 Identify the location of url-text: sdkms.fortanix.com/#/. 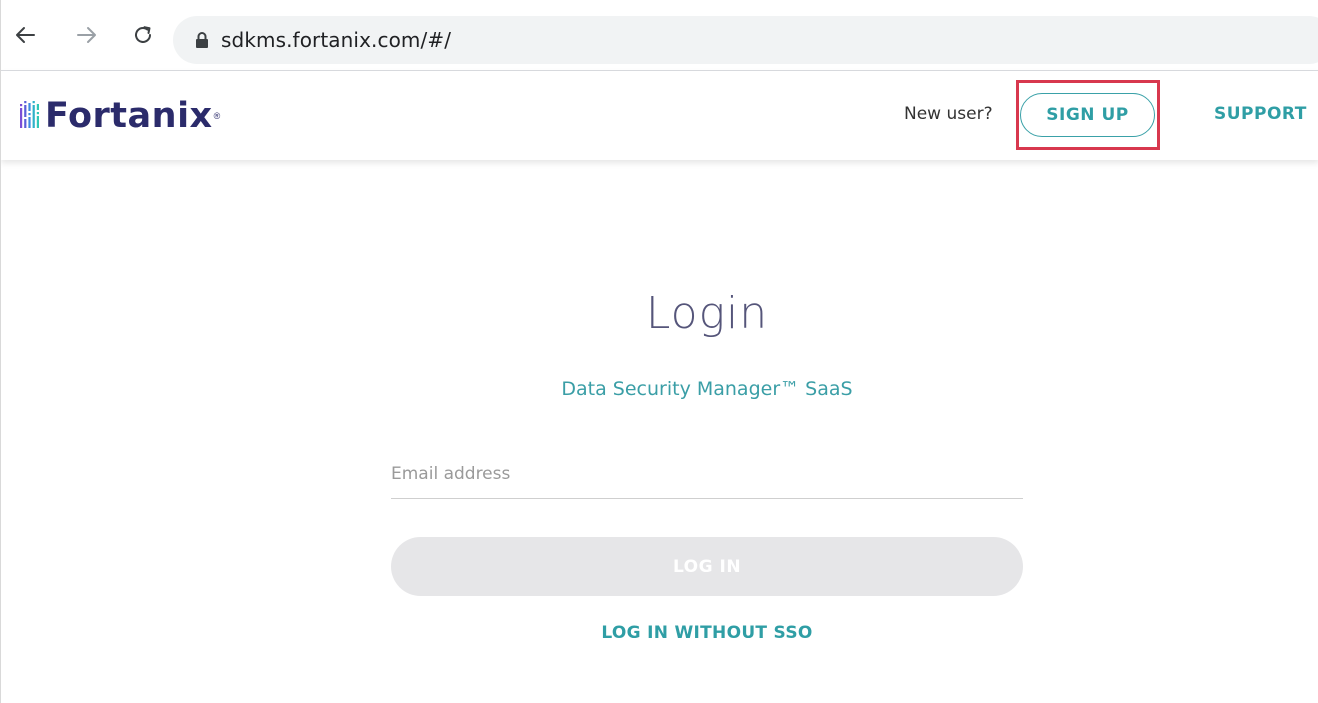
(336, 40).